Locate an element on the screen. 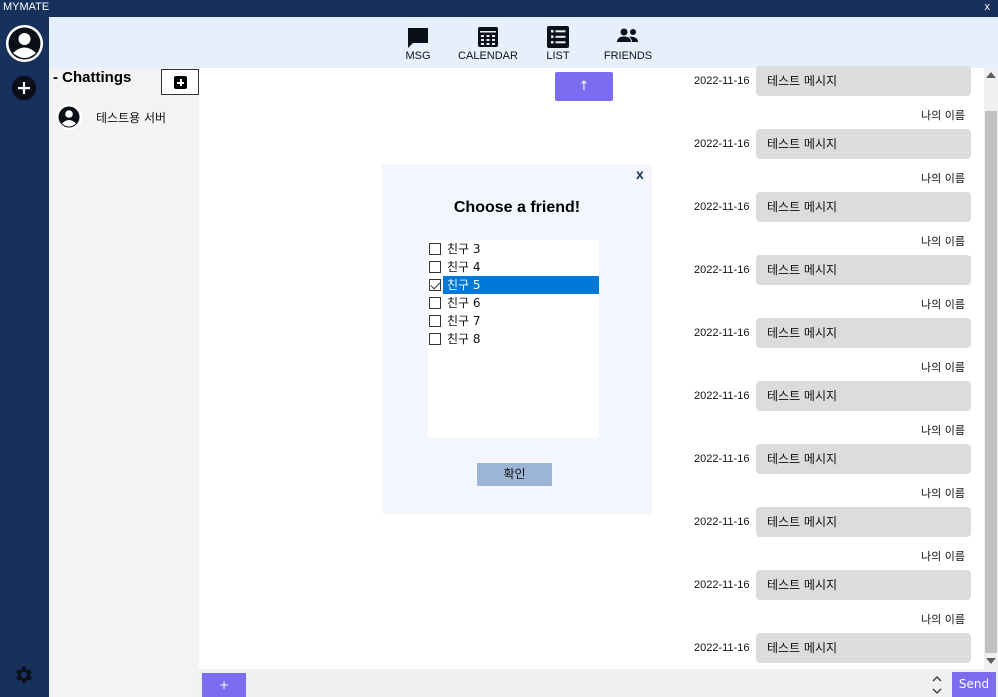 Image resolution: width=998 pixels, height=697 pixels. scroll-up-button: ↑ is located at coordinates (584, 86).